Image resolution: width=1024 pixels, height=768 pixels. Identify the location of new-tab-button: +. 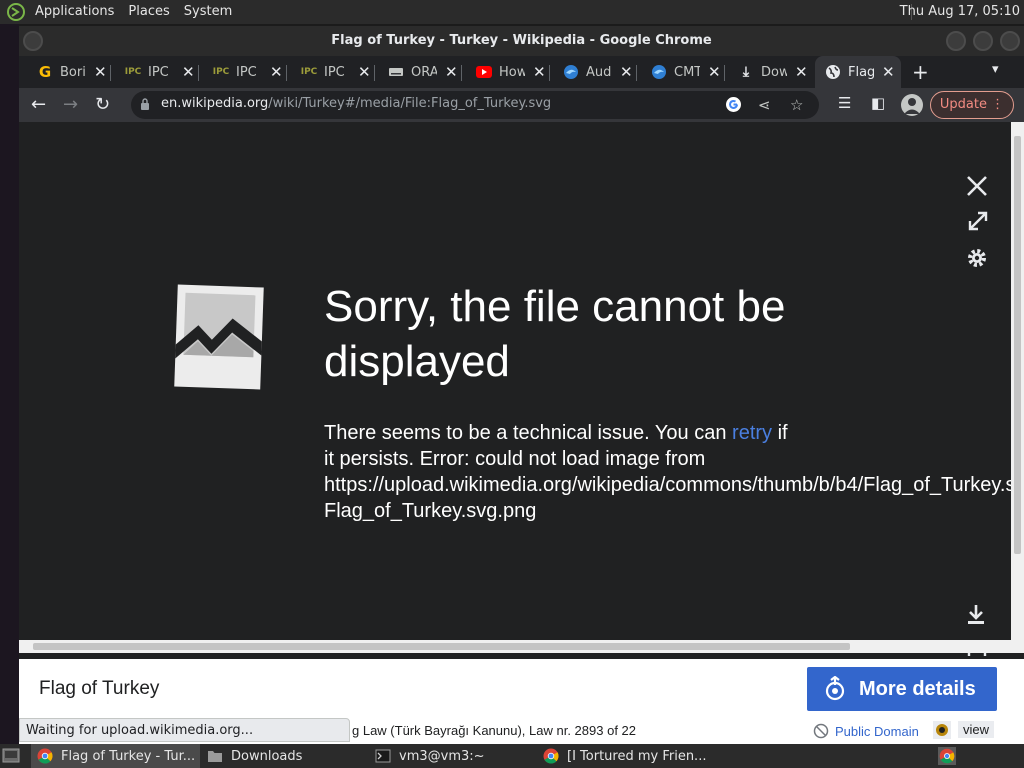
(920, 72).